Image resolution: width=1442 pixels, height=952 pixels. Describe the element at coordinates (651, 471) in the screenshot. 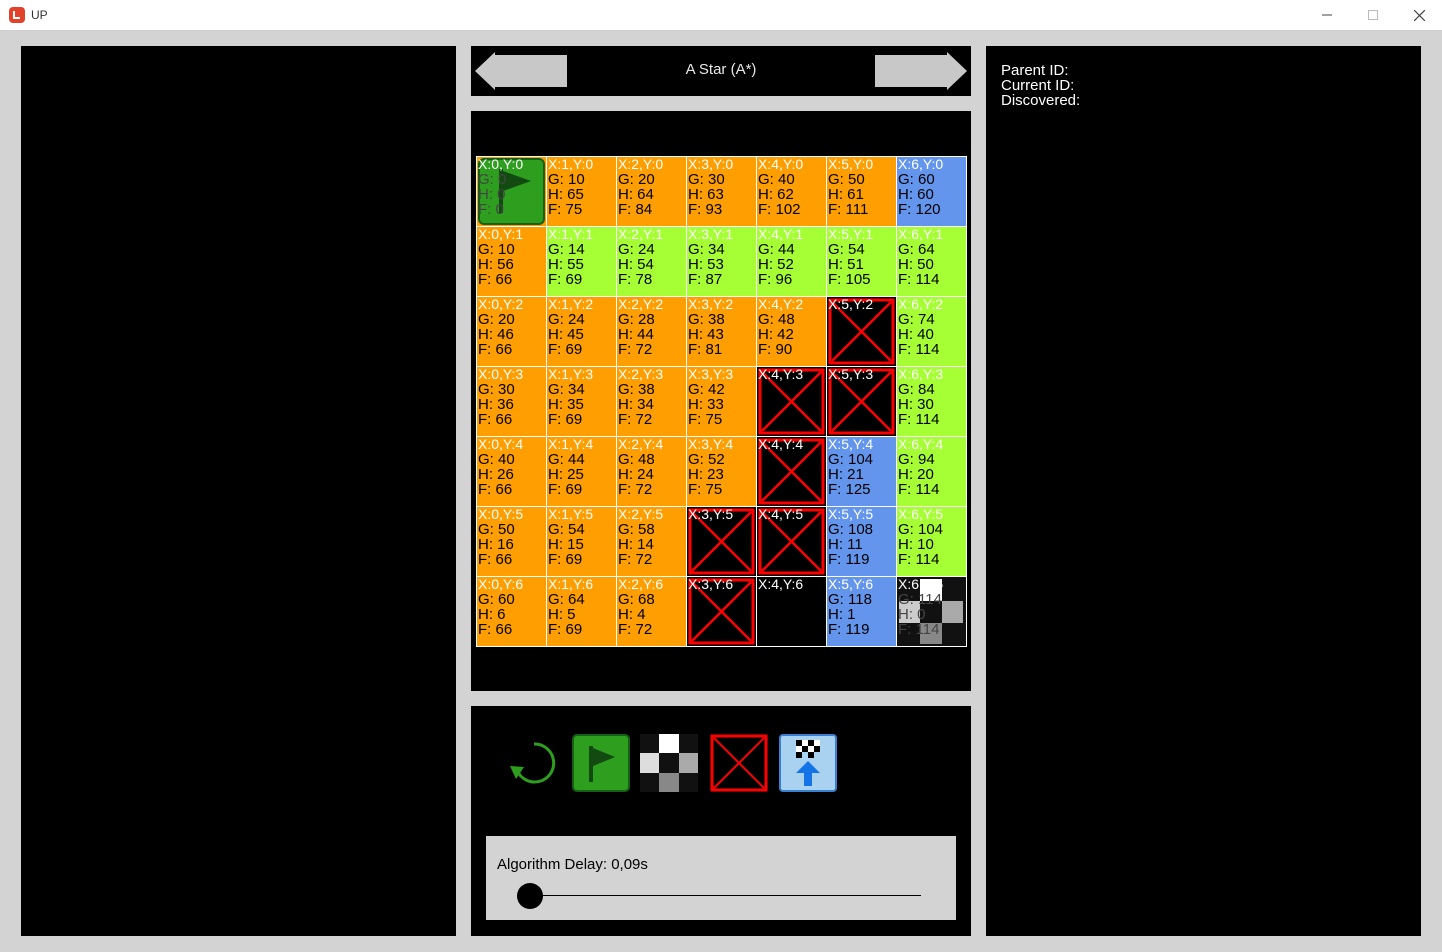

I see `grid-cell: X:2,Y:4 G: 48 H: 24 F: 72` at that location.